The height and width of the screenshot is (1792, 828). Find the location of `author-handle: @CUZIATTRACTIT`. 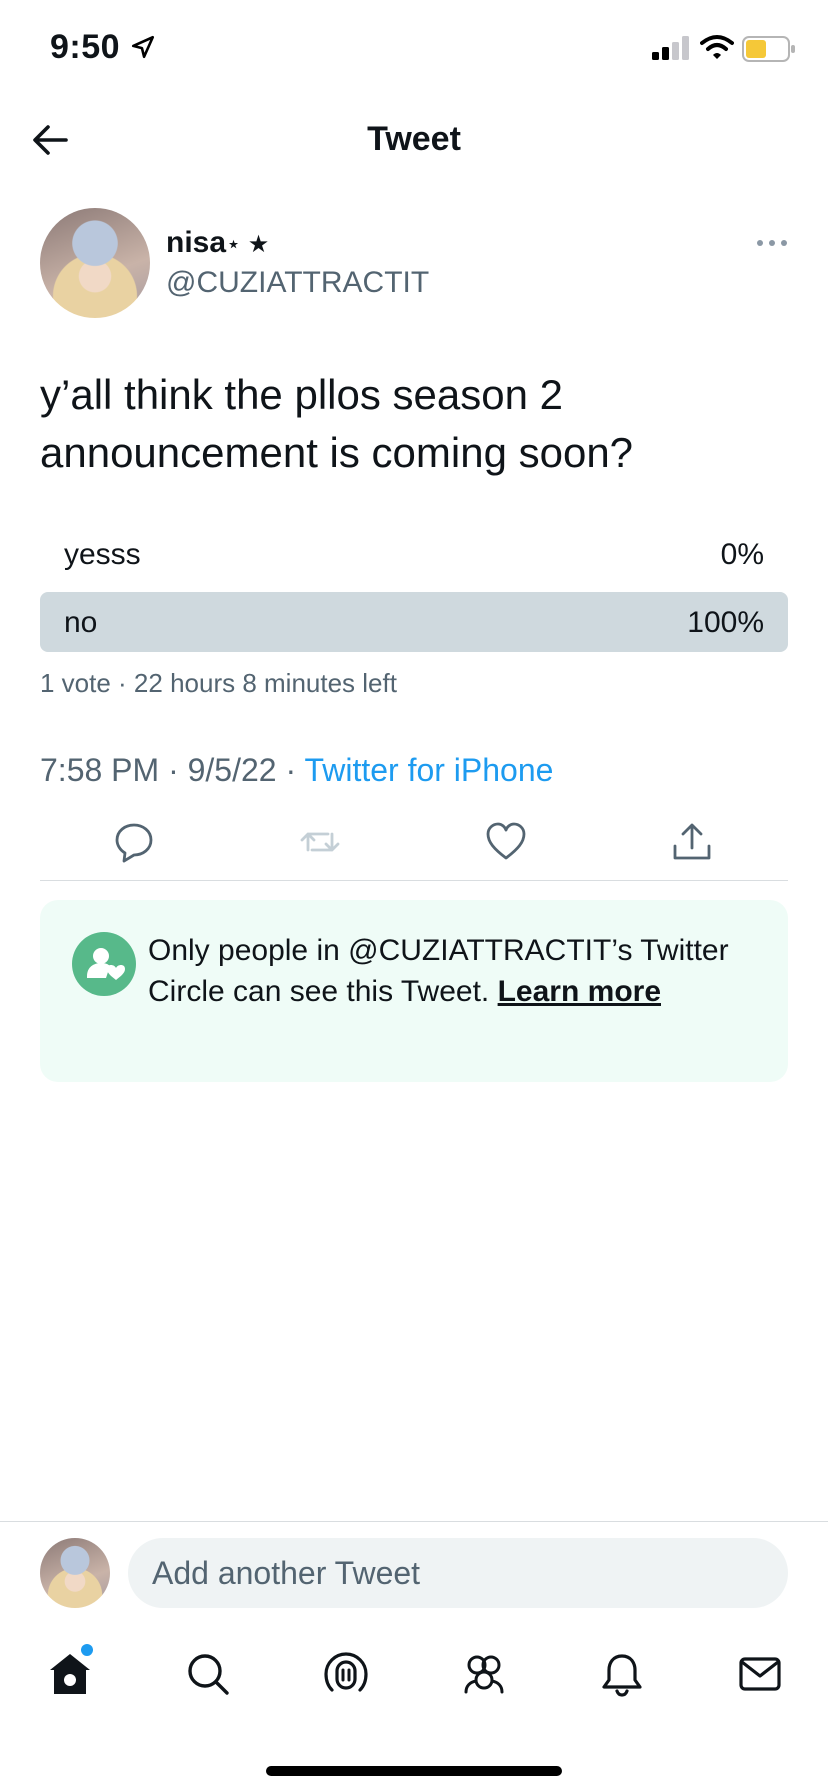

author-handle: @CUZIATTRACTIT is located at coordinates (297, 283).